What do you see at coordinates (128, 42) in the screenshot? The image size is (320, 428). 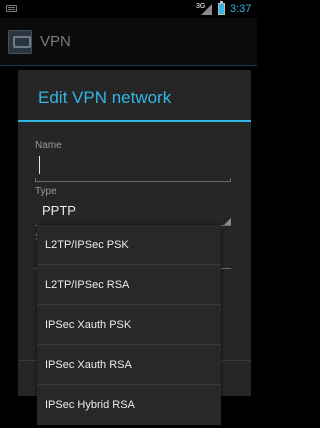 I see `action-bar: VPN` at bounding box center [128, 42].